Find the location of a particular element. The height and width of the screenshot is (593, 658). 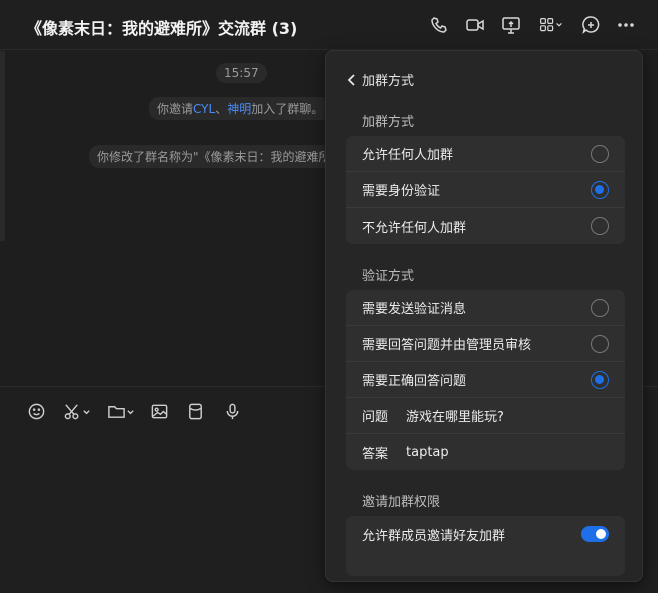

section-title-invite: 邀请加群权限 is located at coordinates (401, 502).